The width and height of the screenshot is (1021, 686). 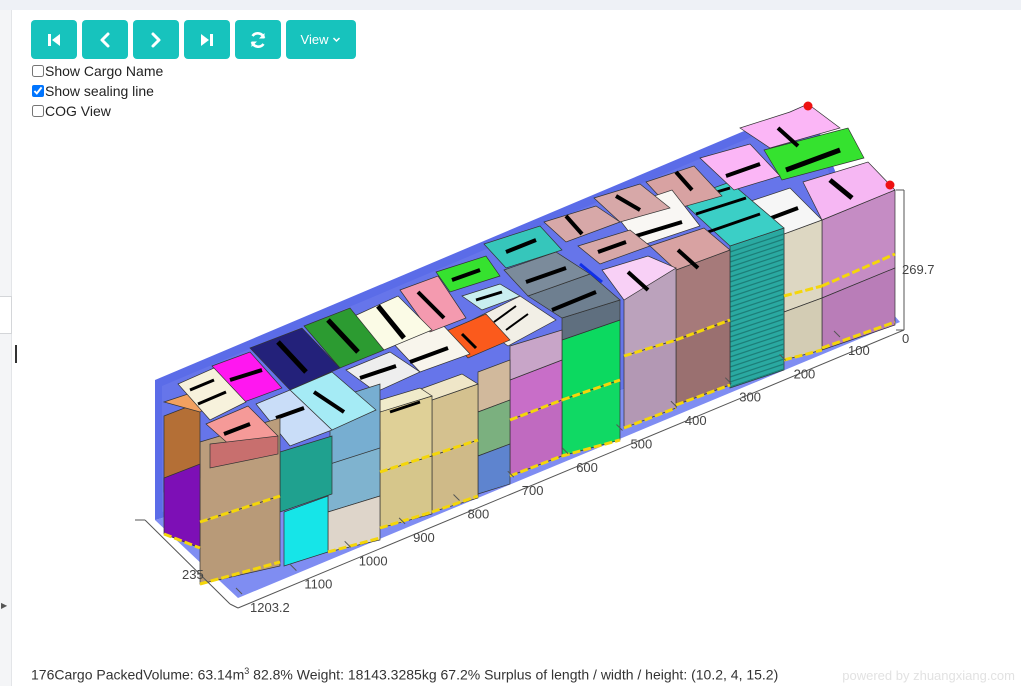 I want to click on height-axis-zero-label: 0, so click(x=905, y=338).